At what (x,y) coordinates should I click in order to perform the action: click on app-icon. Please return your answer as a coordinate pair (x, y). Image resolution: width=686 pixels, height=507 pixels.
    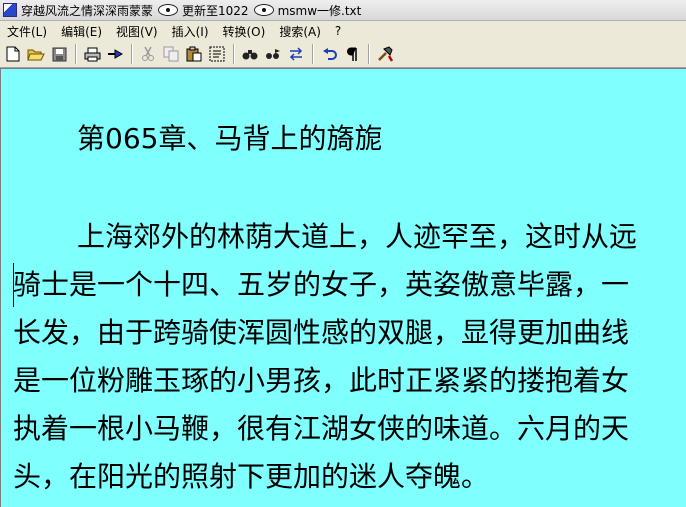
    Looking at the image, I should click on (10, 10).